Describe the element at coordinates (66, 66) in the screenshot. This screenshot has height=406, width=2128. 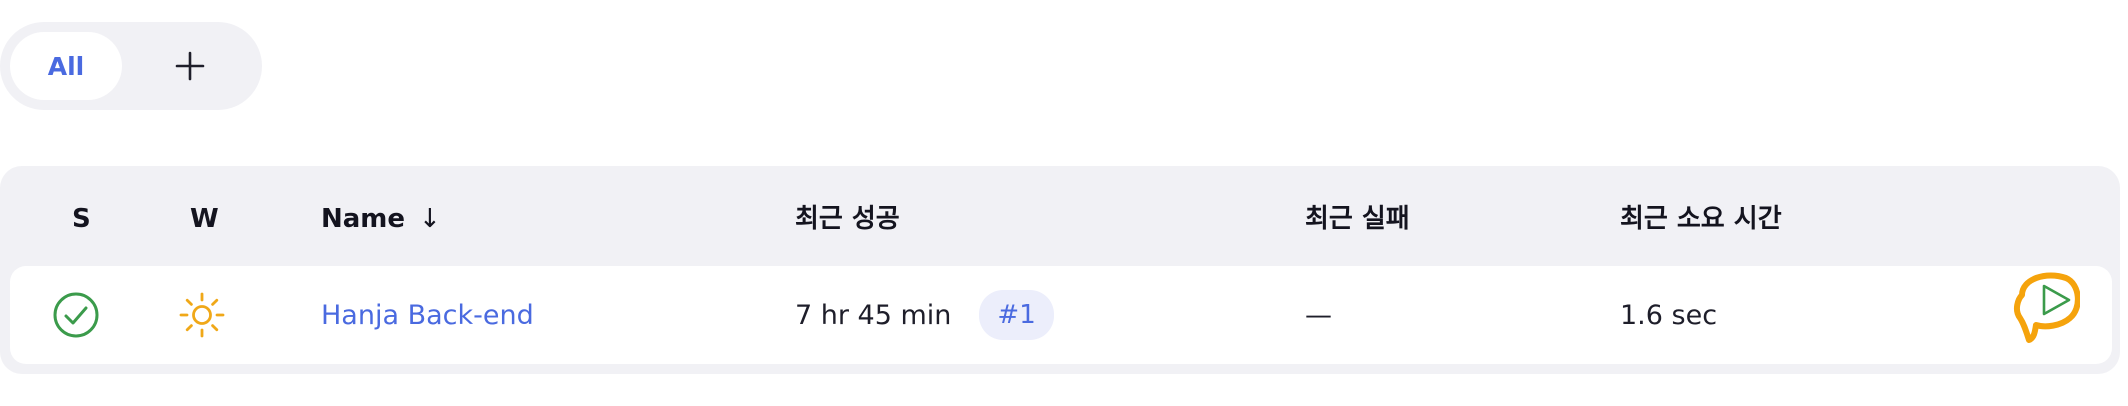
I see `tab-all: All` at that location.